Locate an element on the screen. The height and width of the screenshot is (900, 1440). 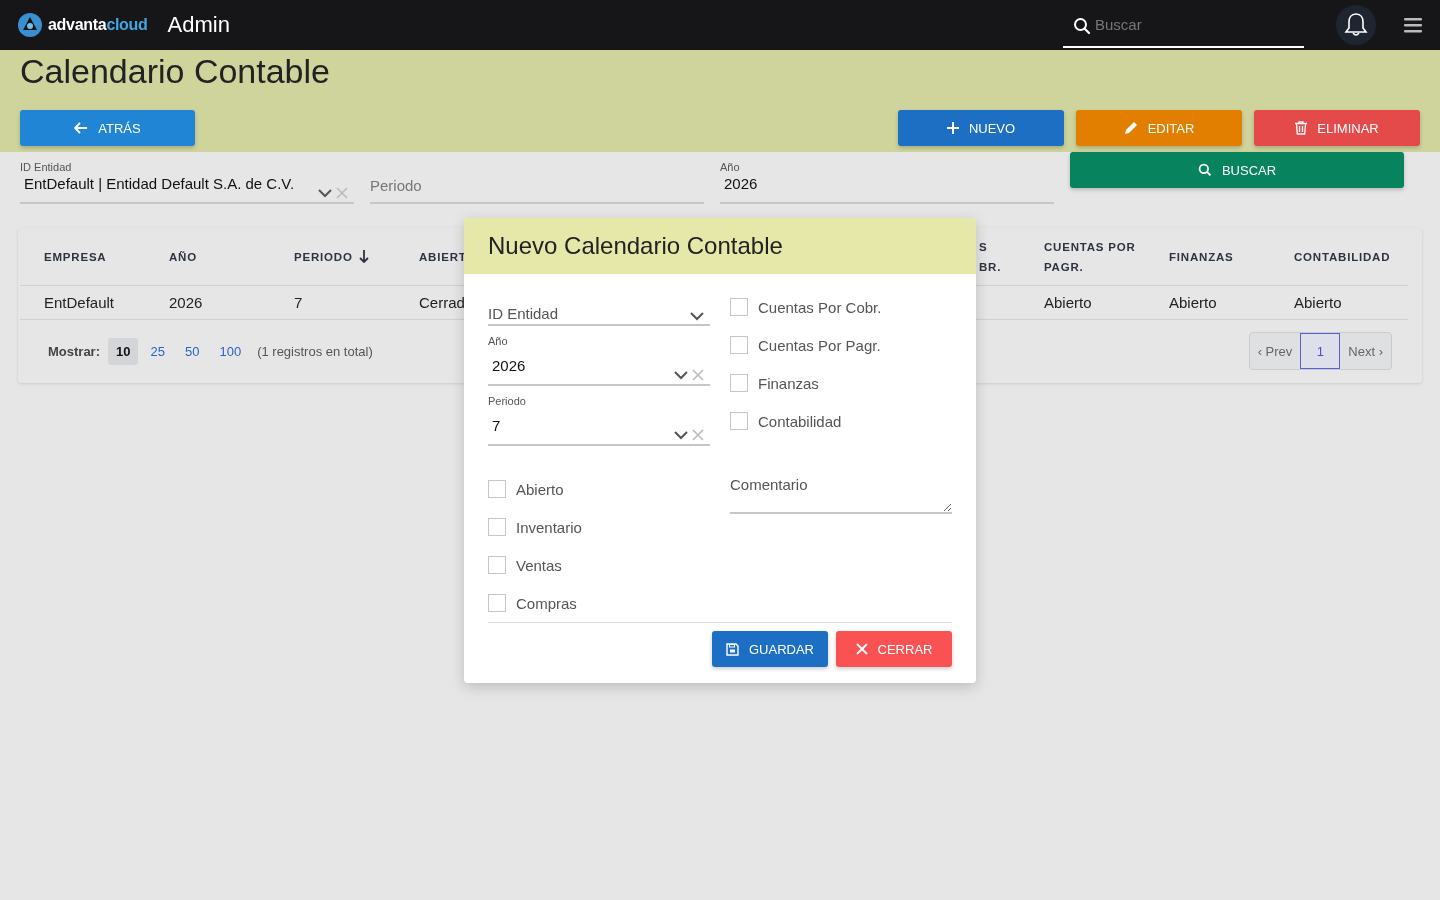
checkbox-label: Finanzas is located at coordinates (788, 383).